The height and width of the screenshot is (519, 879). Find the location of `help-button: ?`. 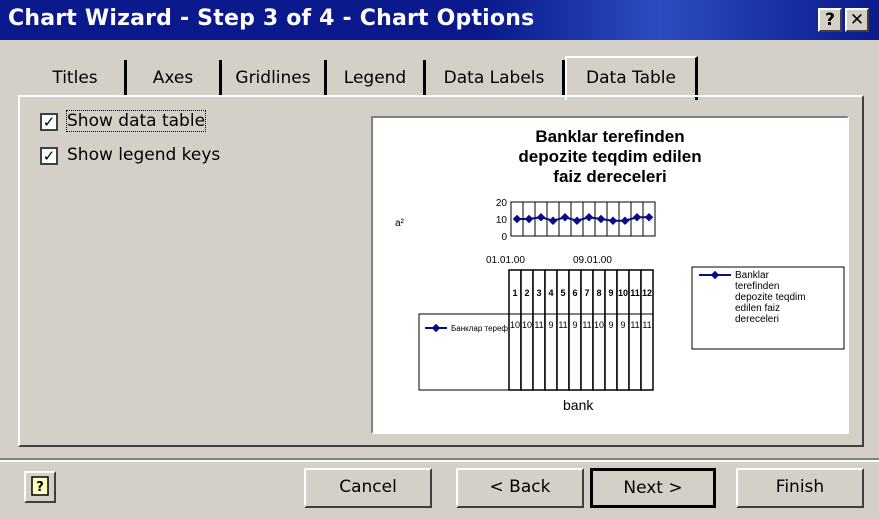

help-button: ? is located at coordinates (40, 487).